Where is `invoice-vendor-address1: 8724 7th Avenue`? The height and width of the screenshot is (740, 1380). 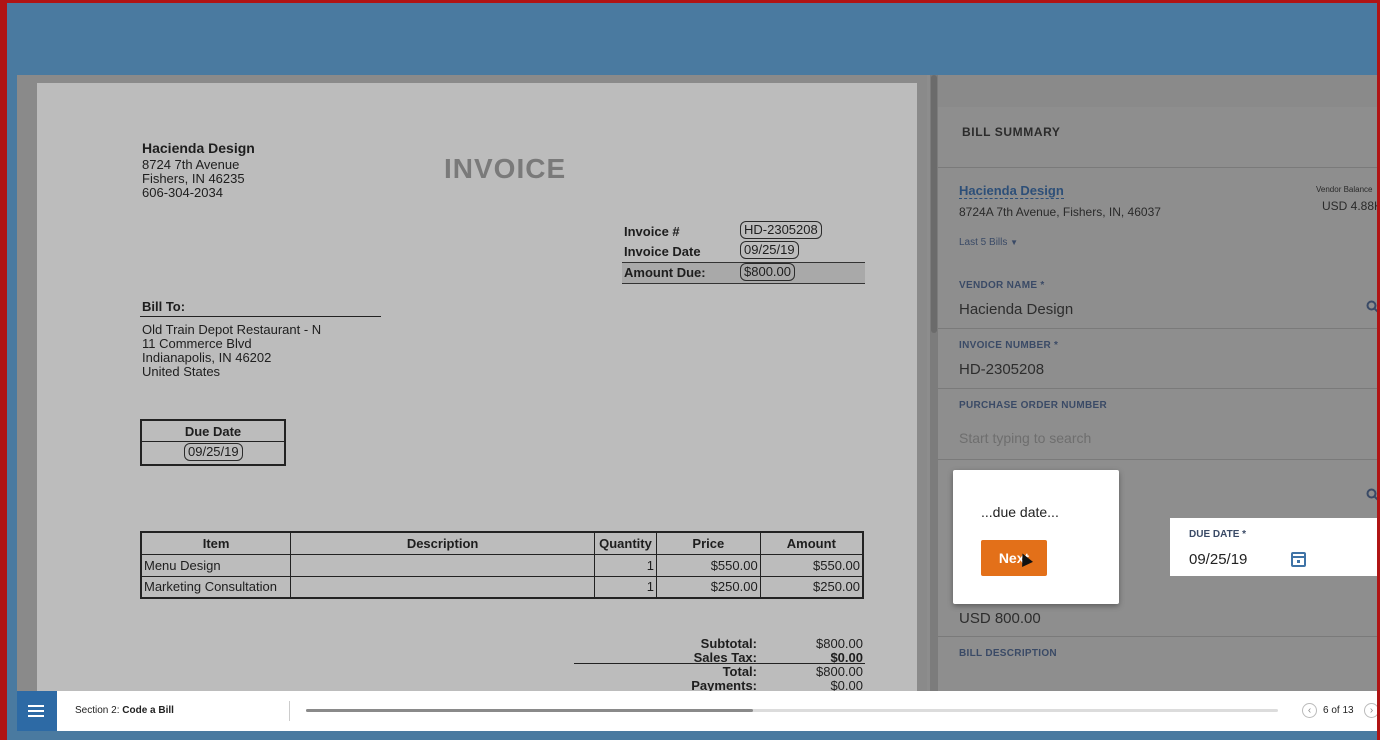
invoice-vendor-address1: 8724 7th Avenue is located at coordinates (191, 164).